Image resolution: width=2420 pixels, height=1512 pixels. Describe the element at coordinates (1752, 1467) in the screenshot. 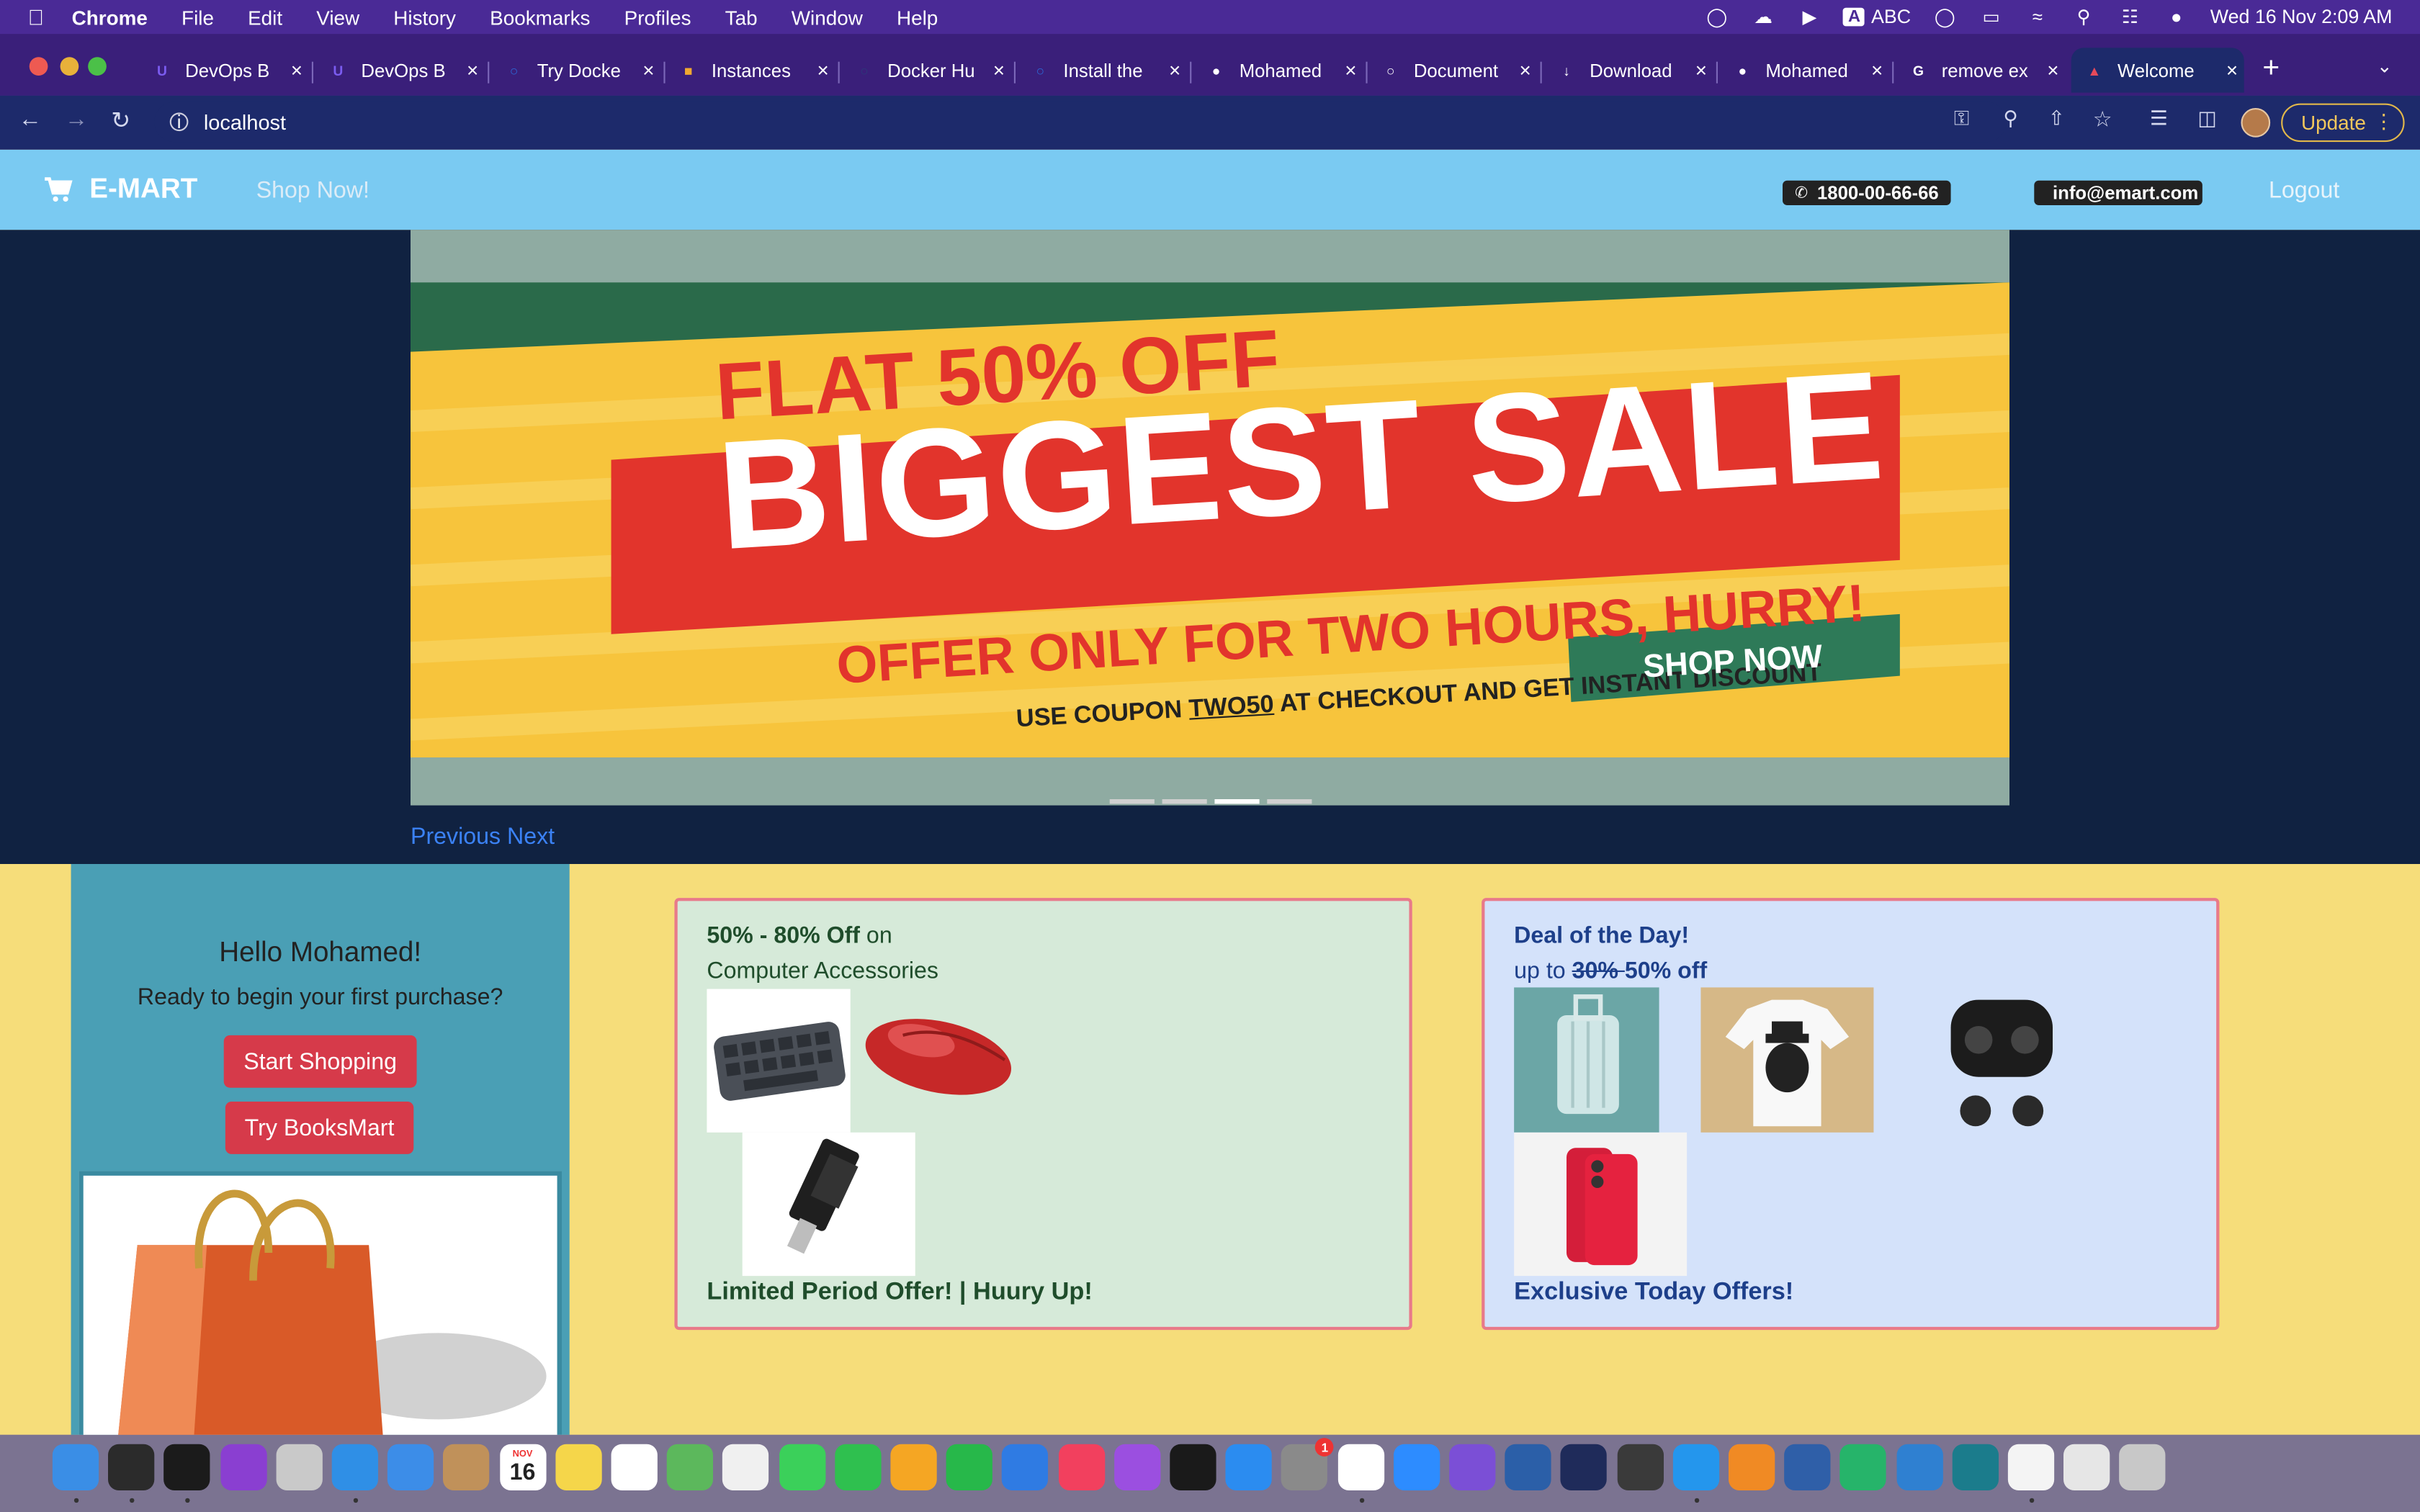

I see `sublime-icon` at that location.